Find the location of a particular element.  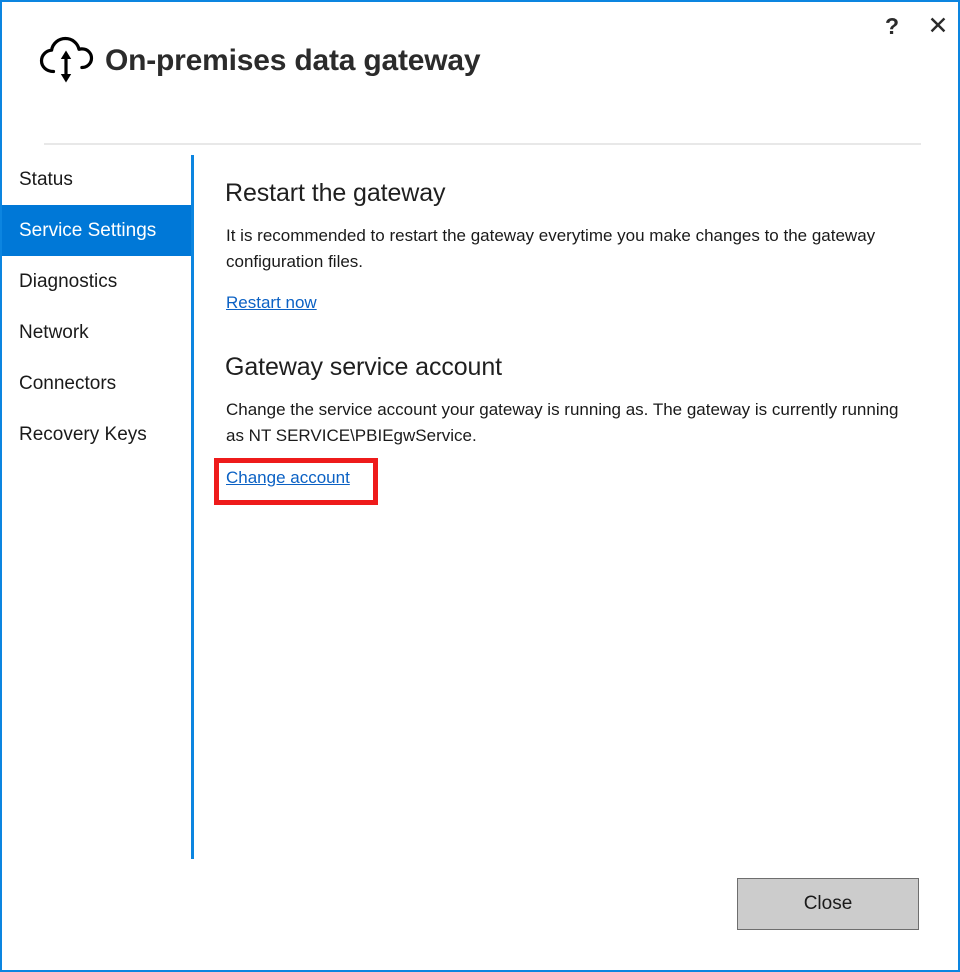

help-icon: ? is located at coordinates (892, 30).